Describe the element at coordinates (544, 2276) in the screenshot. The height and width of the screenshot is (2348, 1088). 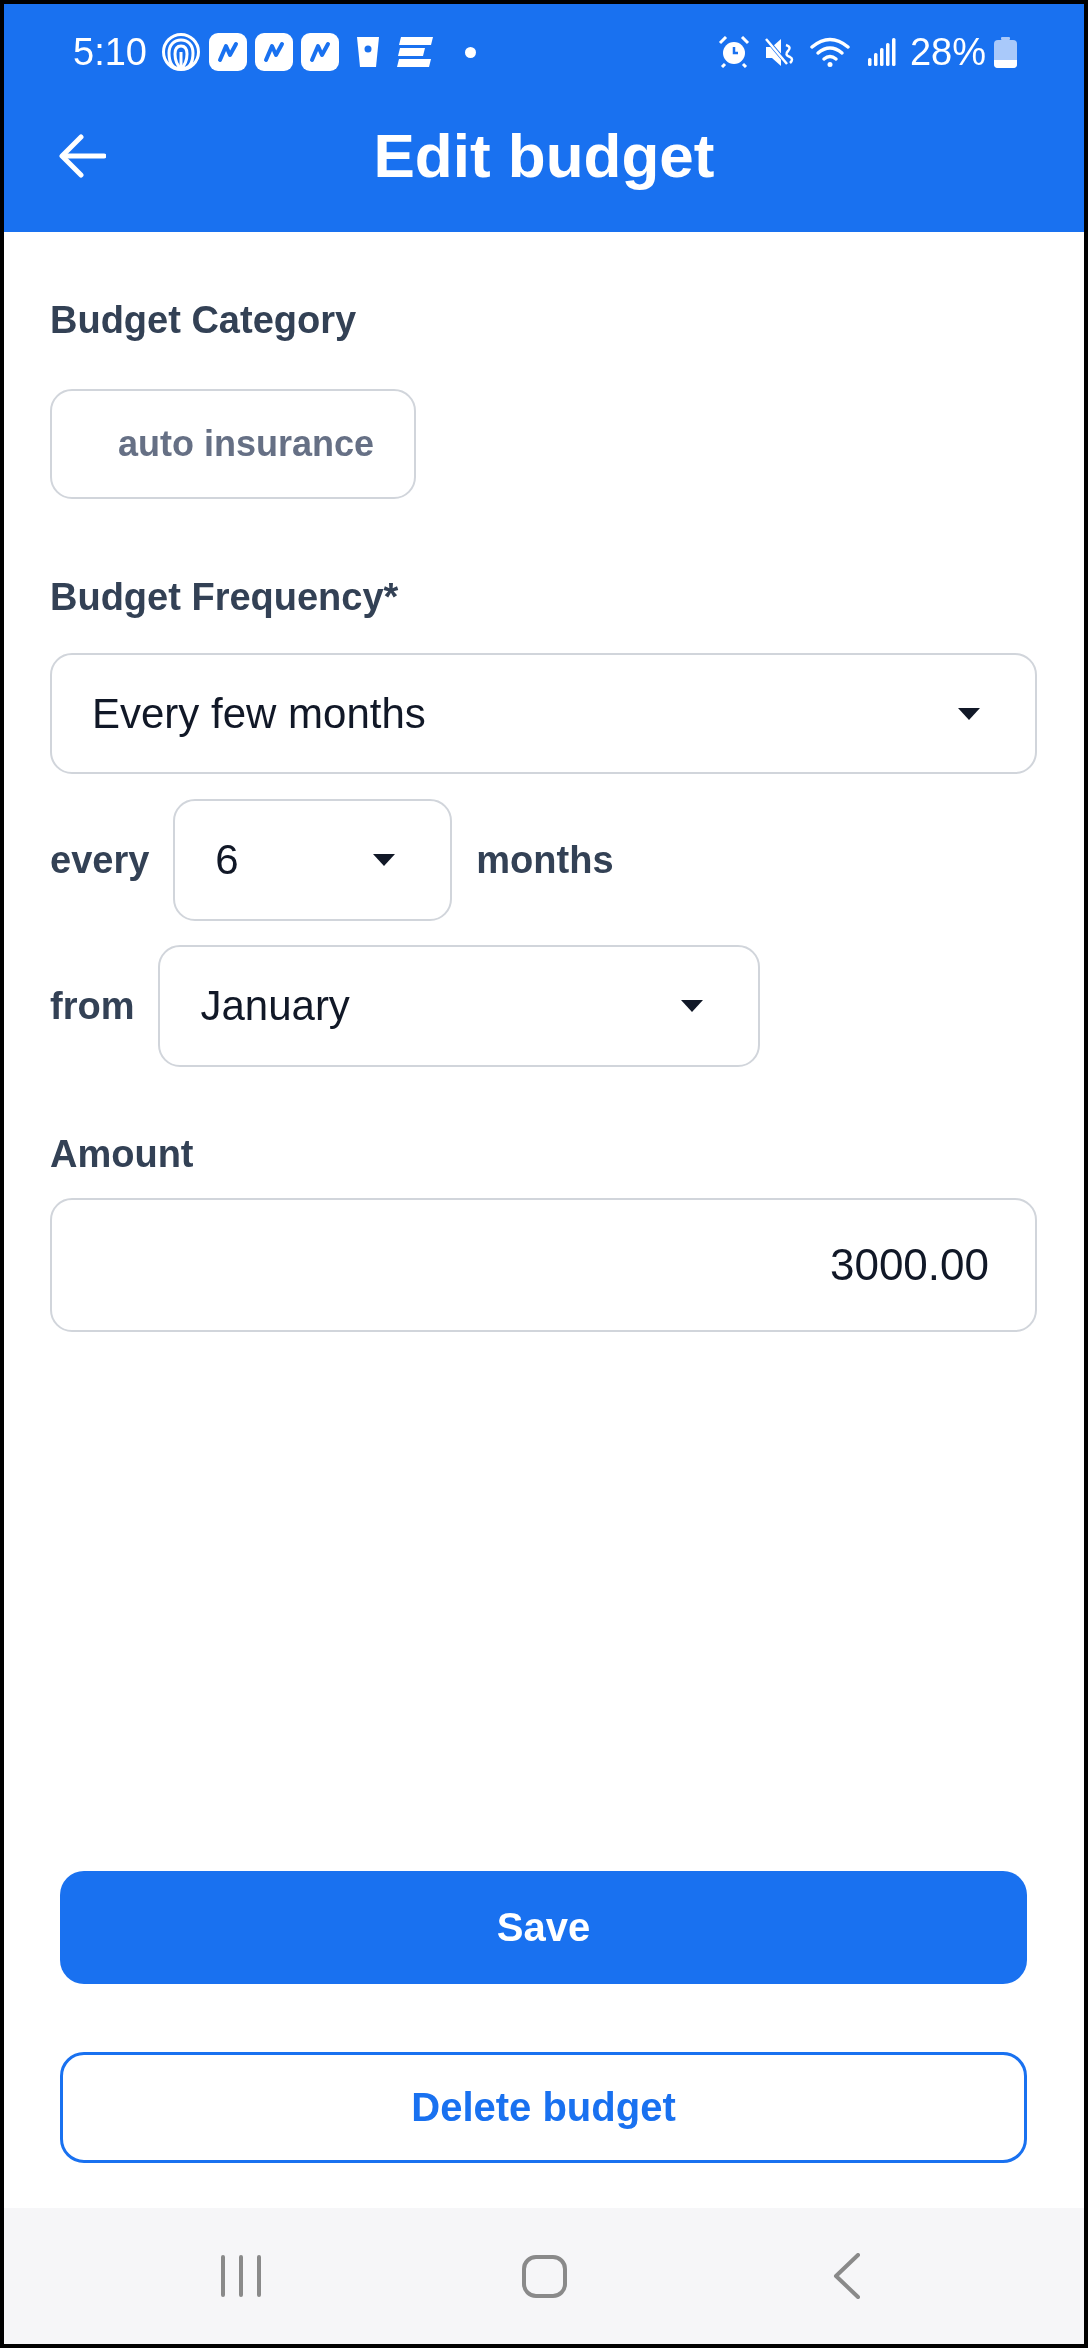
I see `home-icon` at that location.